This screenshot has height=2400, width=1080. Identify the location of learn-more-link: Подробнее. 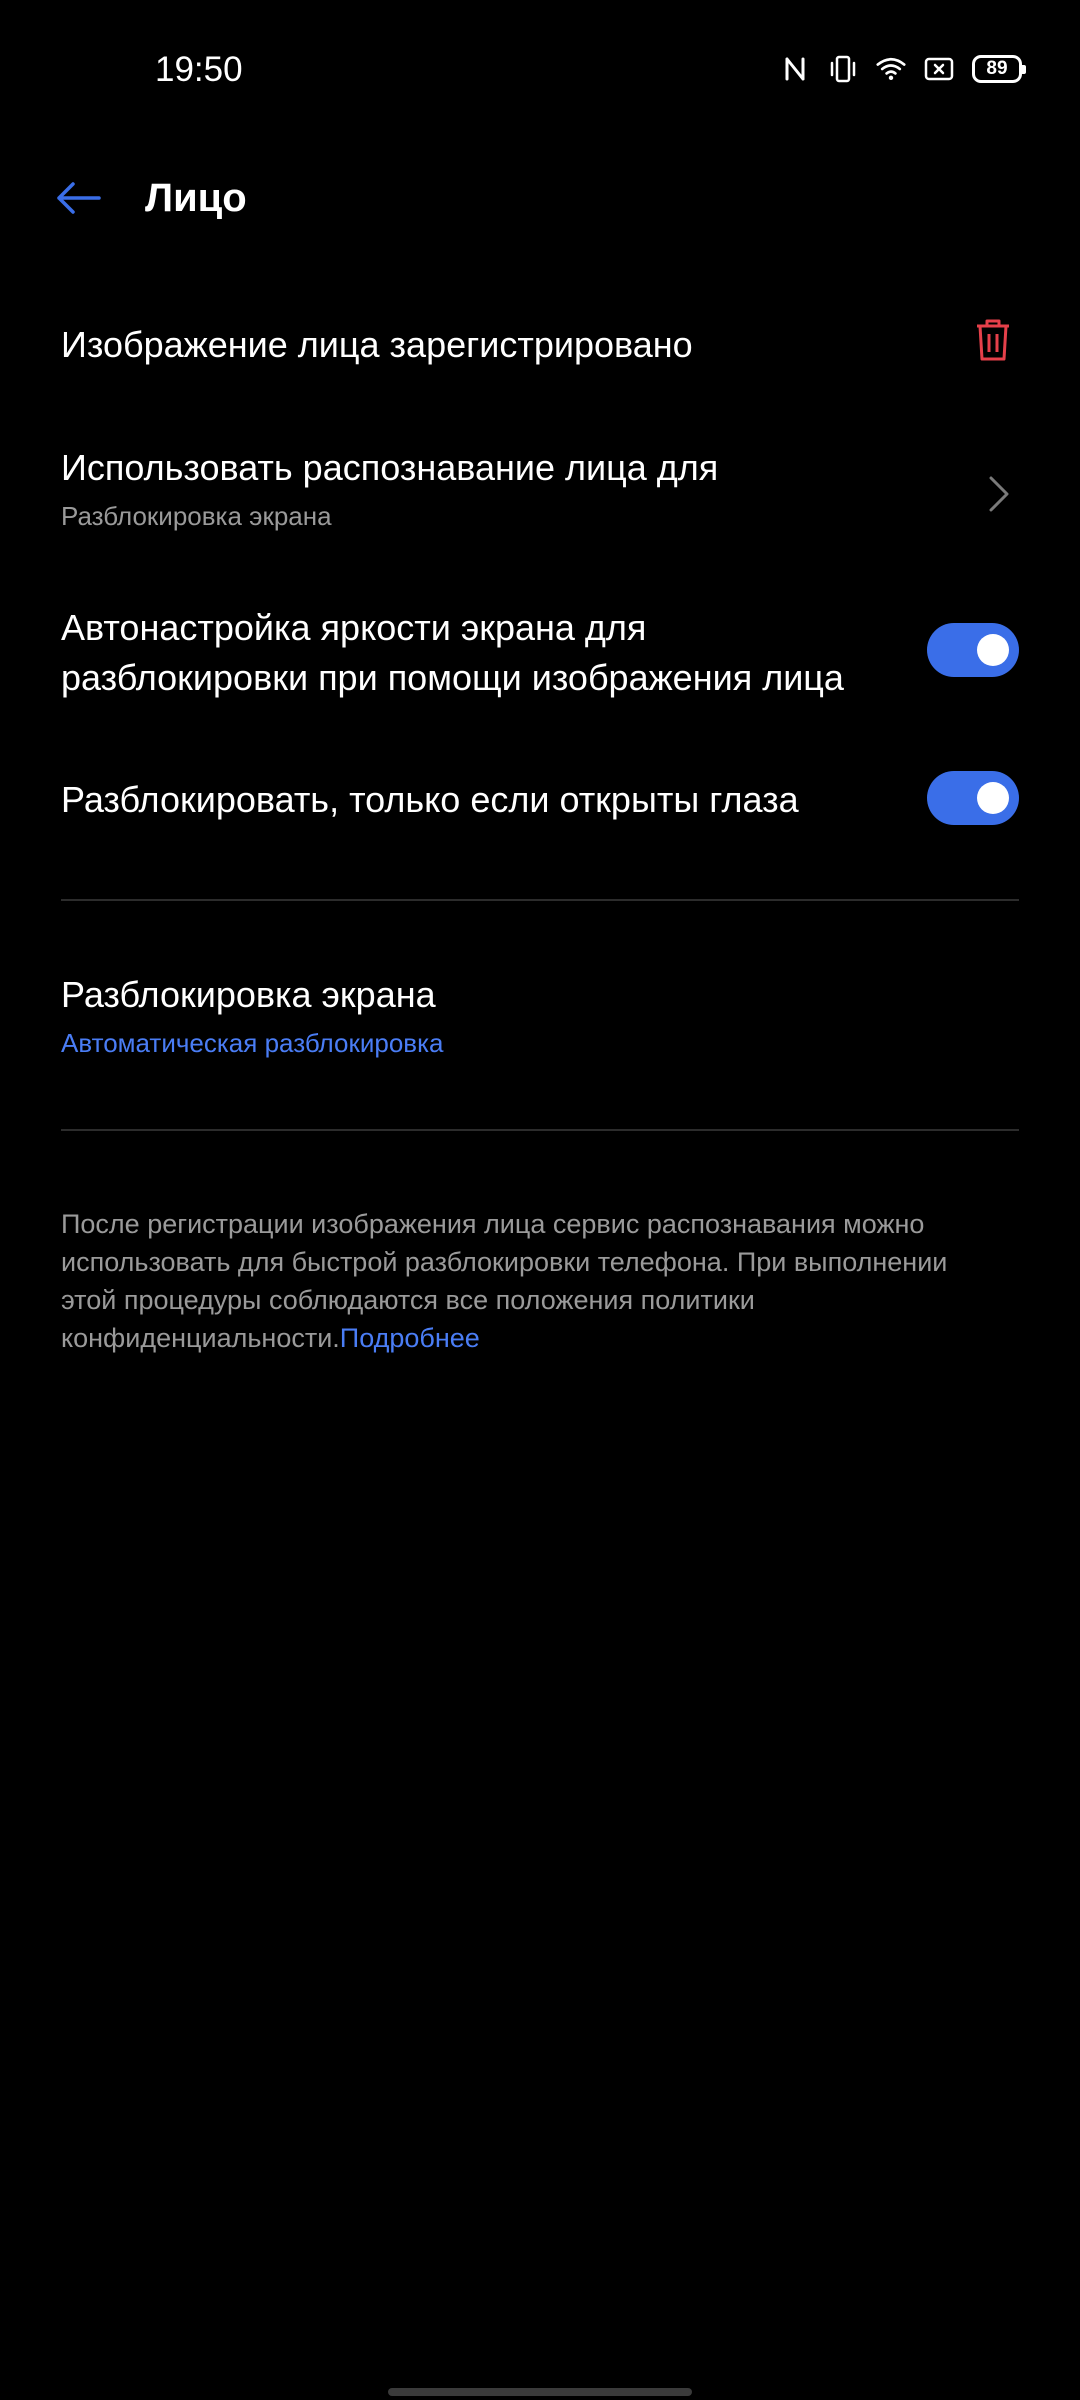
(410, 1338).